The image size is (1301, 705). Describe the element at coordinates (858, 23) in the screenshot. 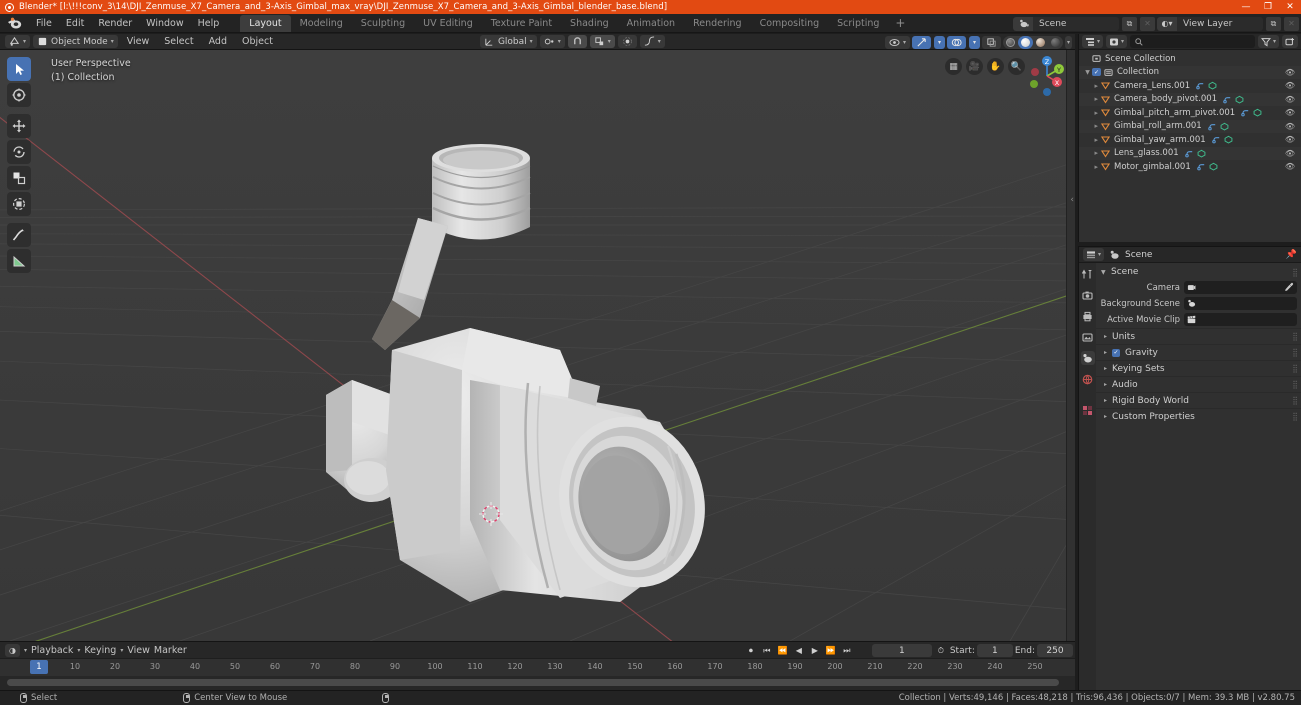

I see `tab-scripting: Scripting` at that location.